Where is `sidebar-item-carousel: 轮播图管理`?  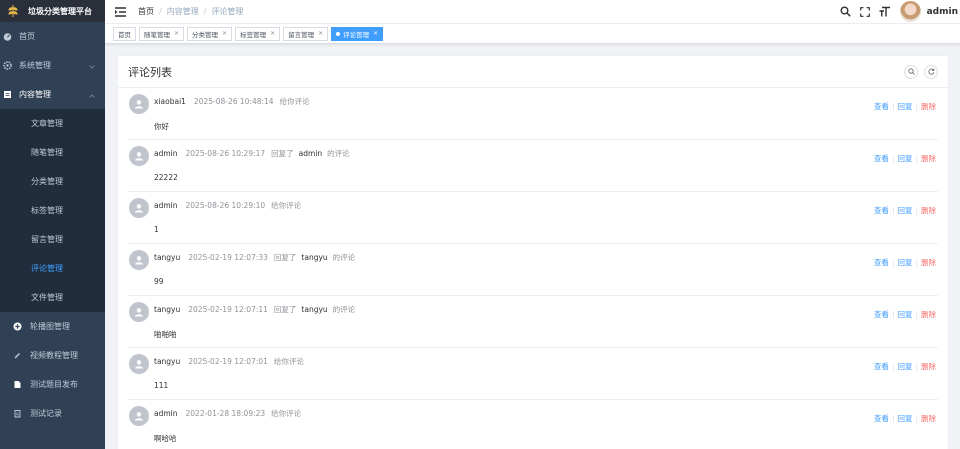
sidebar-item-carousel: 轮播图管理 is located at coordinates (52, 326).